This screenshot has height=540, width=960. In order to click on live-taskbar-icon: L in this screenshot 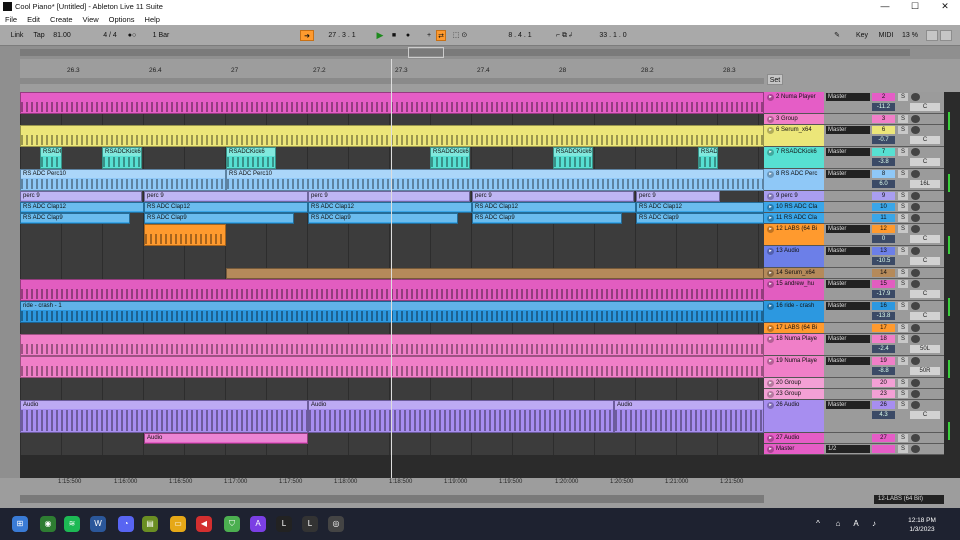, I will do `click(284, 524)`.